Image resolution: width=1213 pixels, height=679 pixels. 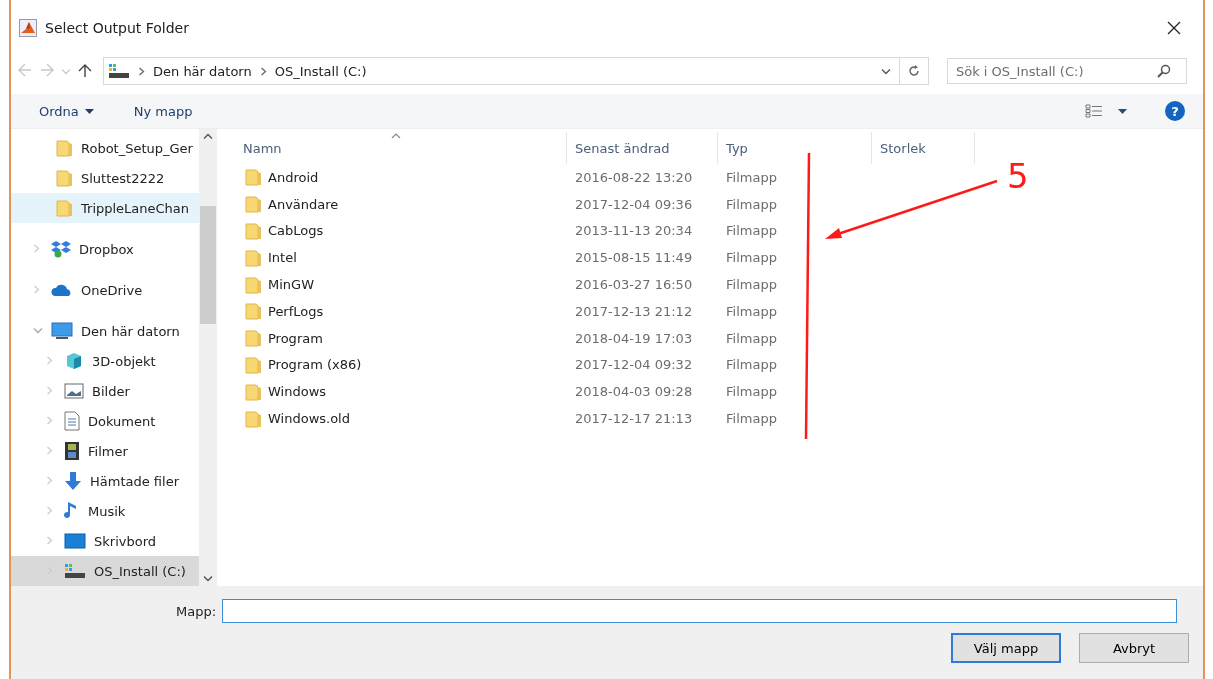 I want to click on nav-item: Dropbox, so click(x=105, y=249).